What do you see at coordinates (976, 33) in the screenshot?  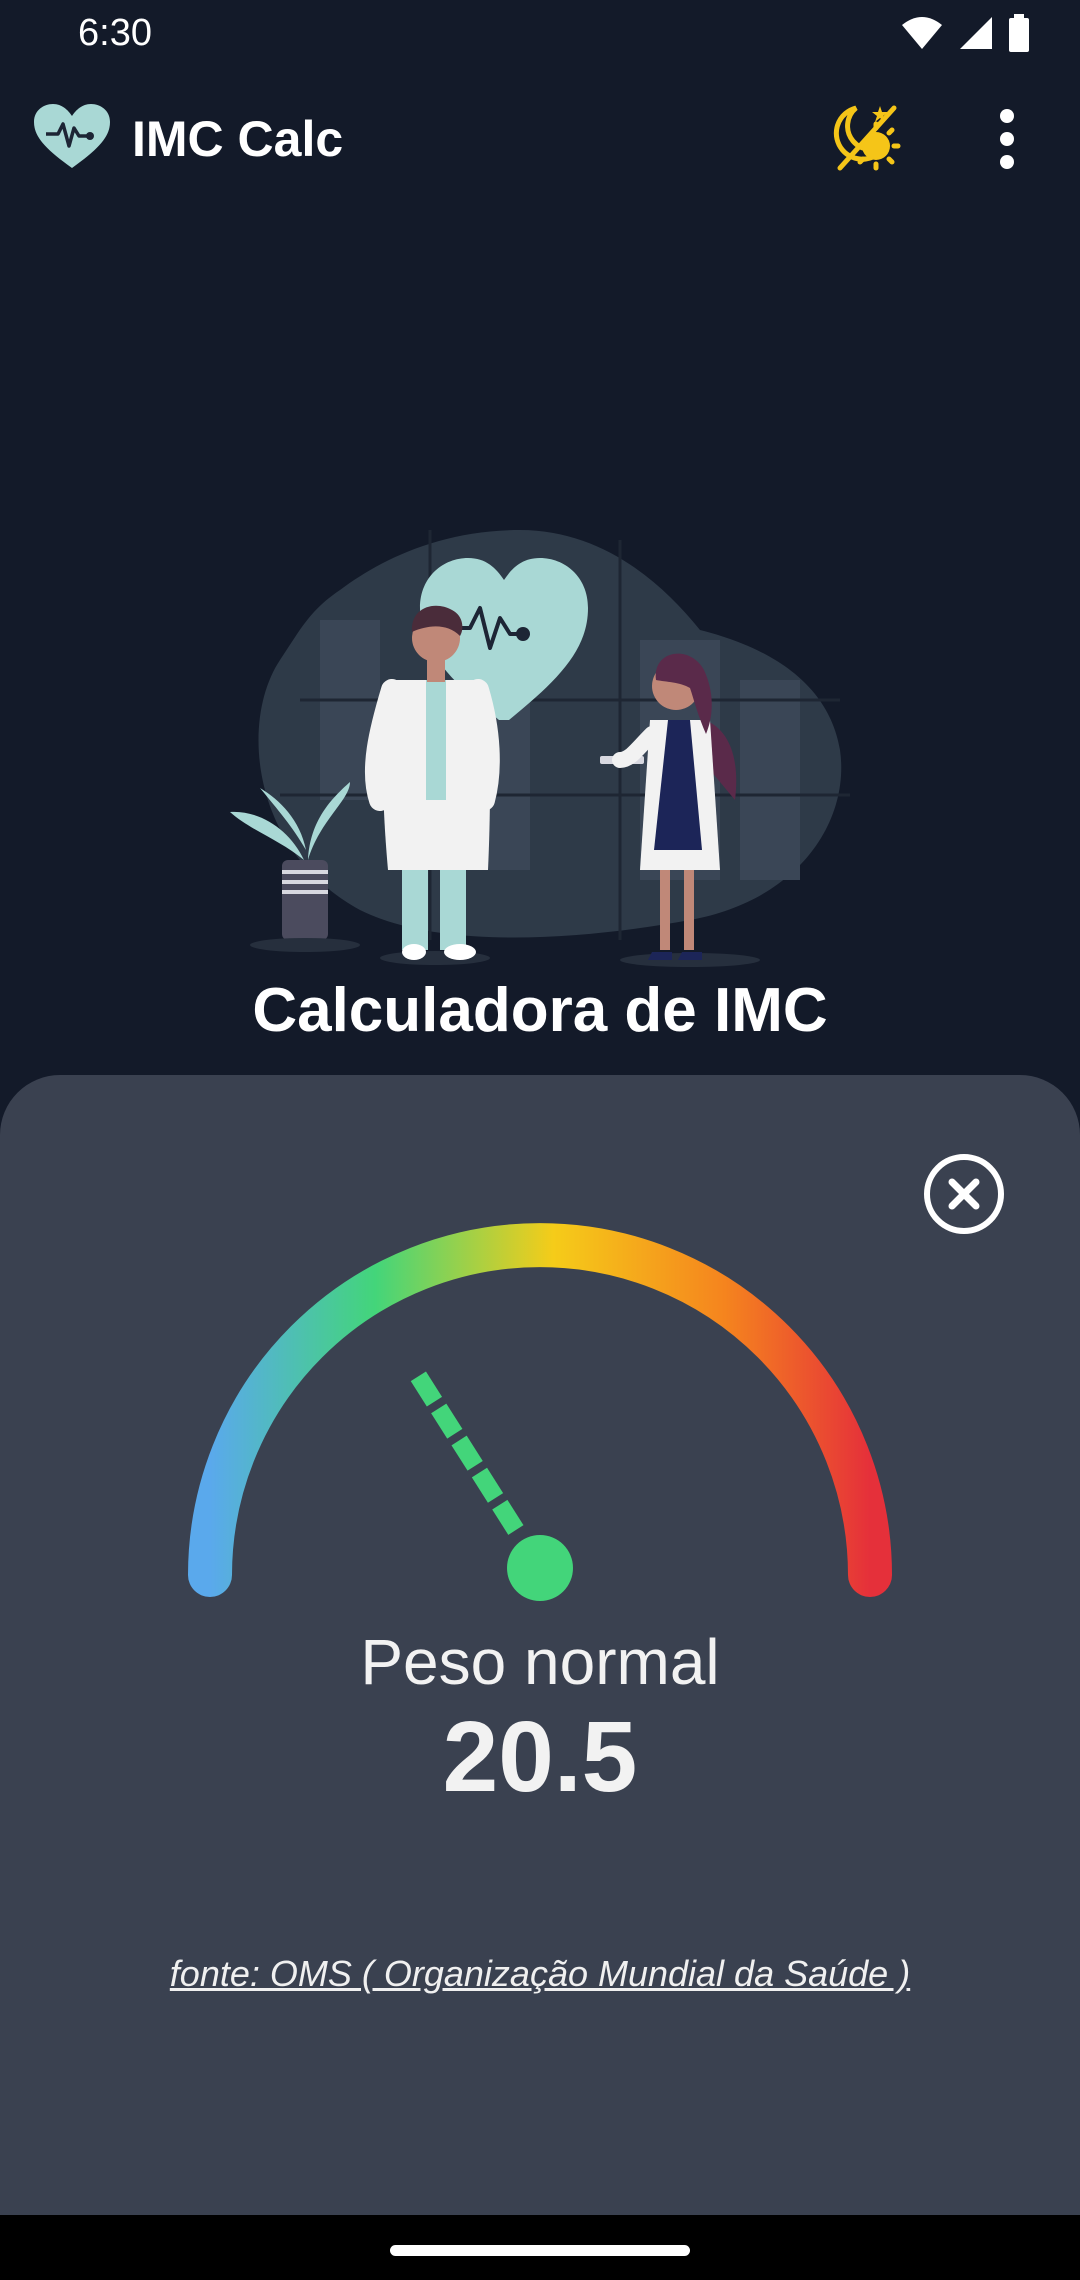 I see `signal-icon` at bounding box center [976, 33].